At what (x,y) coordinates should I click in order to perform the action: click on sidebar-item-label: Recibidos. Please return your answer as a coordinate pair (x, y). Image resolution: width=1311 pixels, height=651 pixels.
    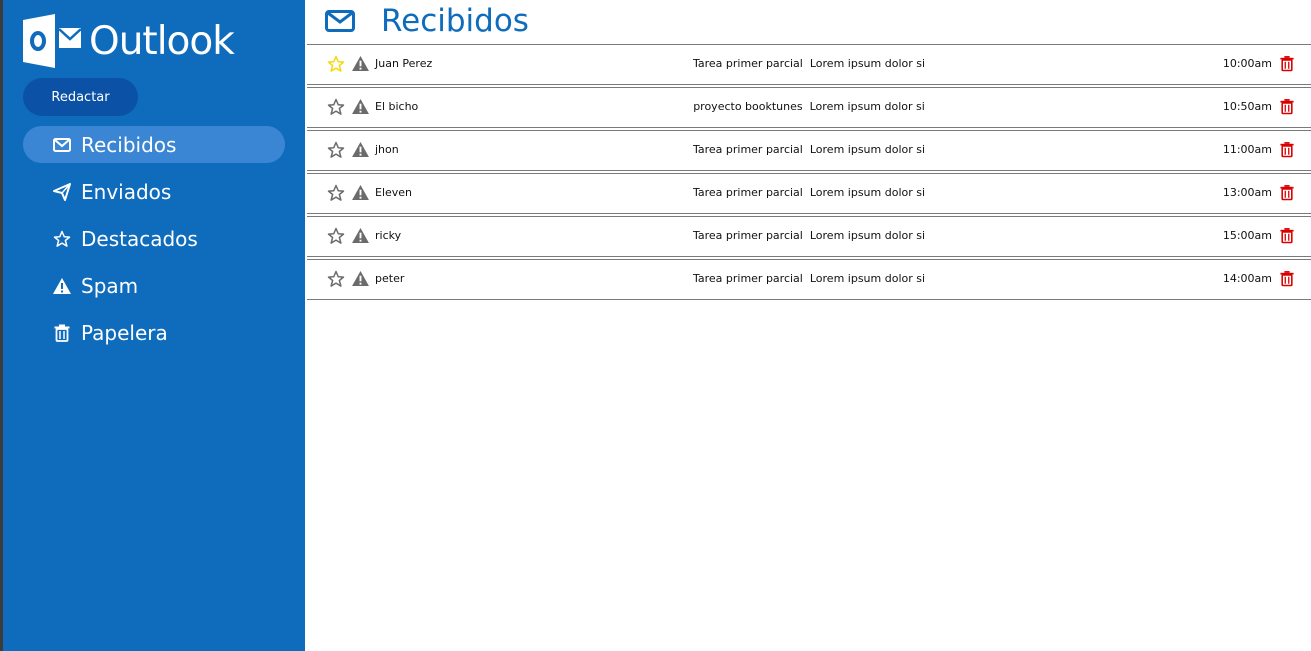
    Looking at the image, I should click on (129, 144).